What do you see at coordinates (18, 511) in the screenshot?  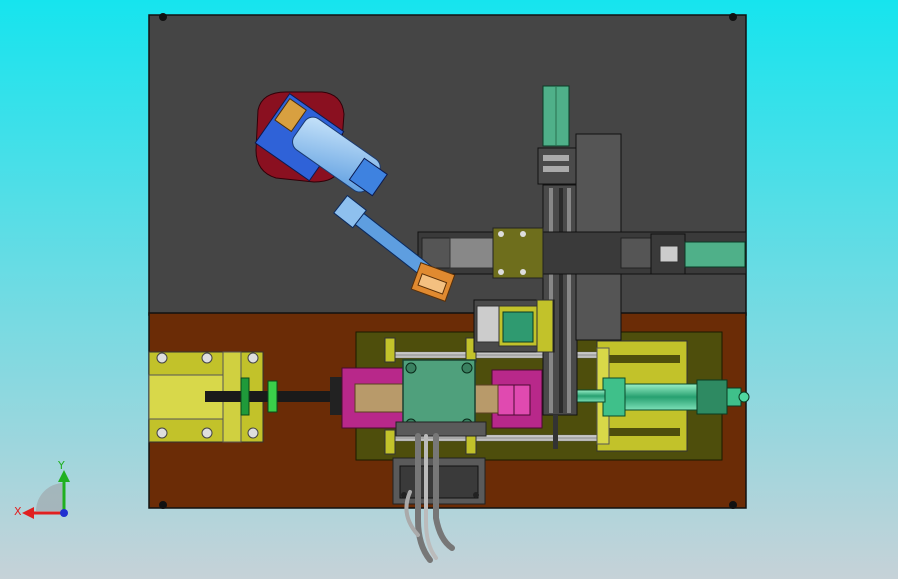 I see `triad-x-label: X` at bounding box center [18, 511].